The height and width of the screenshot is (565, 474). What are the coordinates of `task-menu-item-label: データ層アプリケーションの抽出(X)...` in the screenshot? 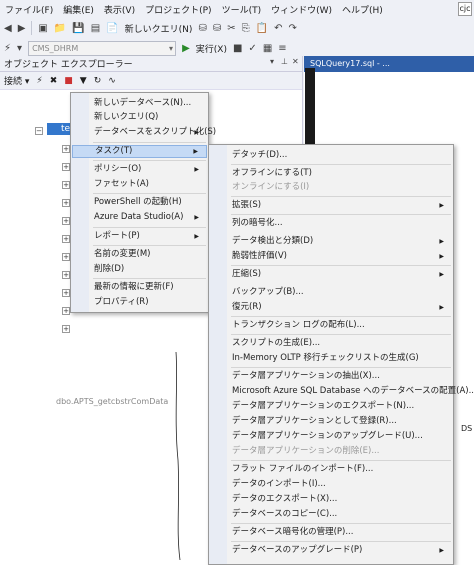 It's located at (306, 376).